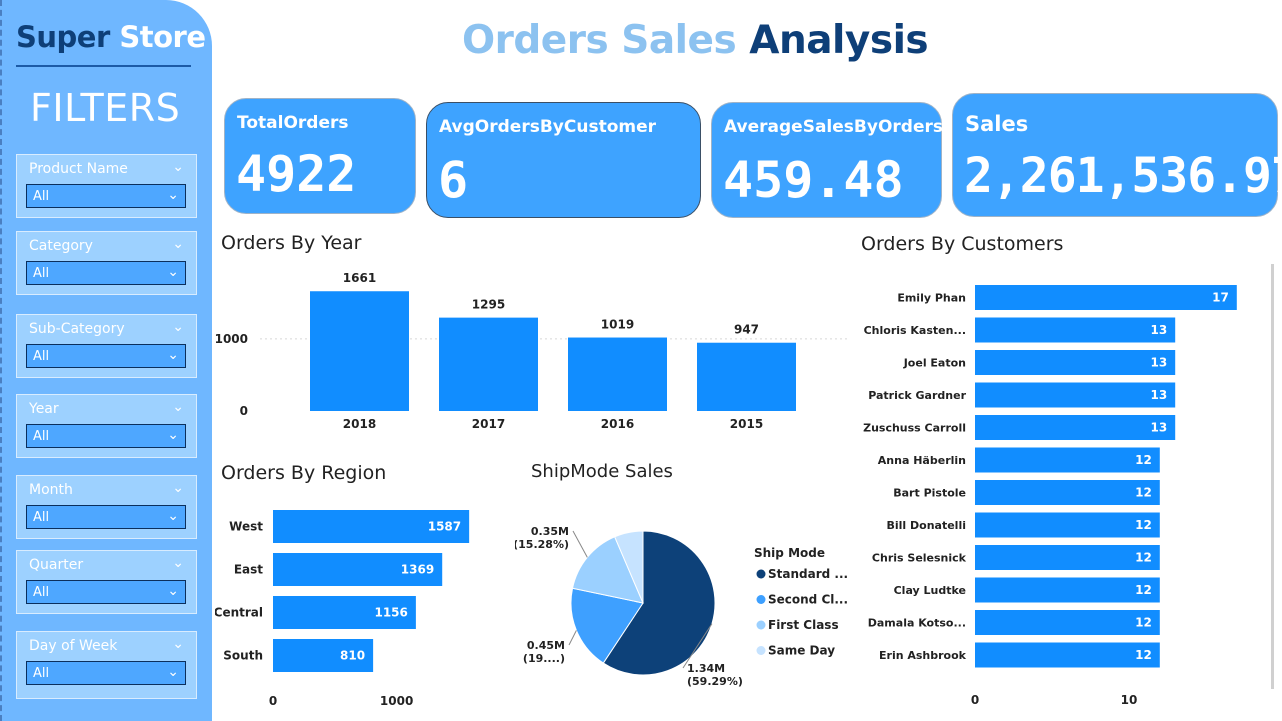 This screenshot has height=721, width=1282. What do you see at coordinates (914, 428) in the screenshot?
I see `y-tick-label: Zuschuss Carroll` at bounding box center [914, 428].